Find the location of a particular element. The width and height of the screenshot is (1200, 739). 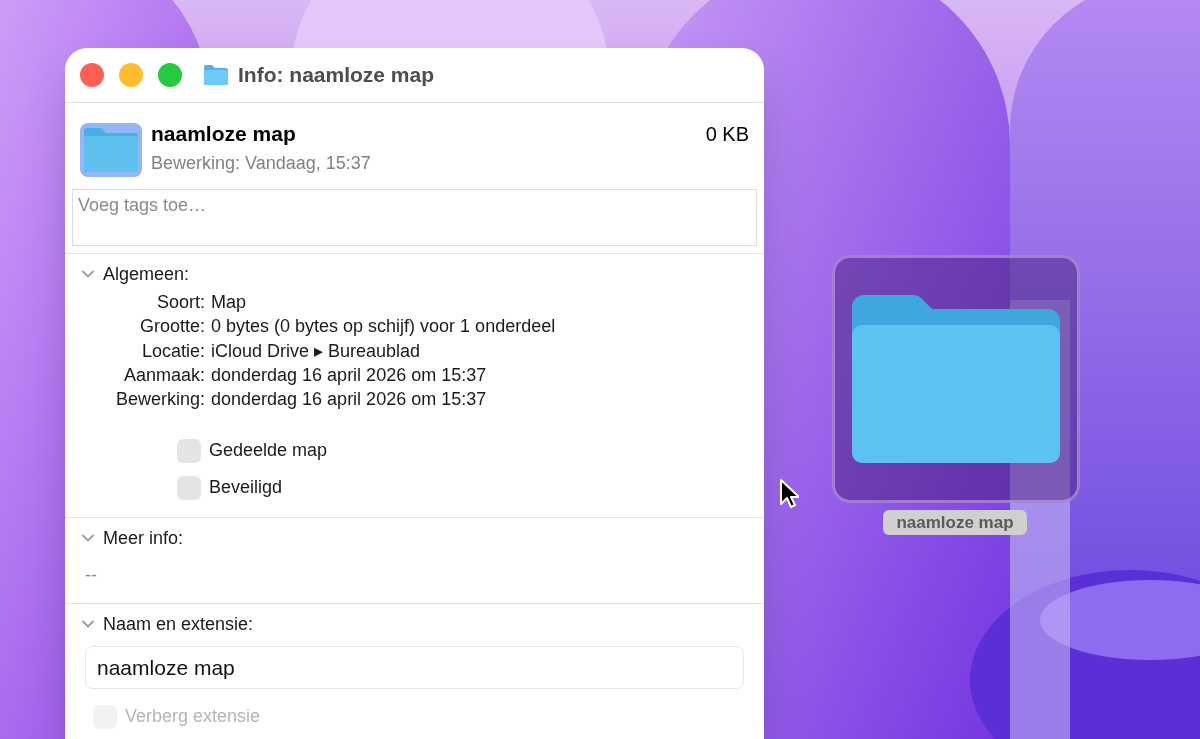

section-title: Algemeen: is located at coordinates (146, 274).